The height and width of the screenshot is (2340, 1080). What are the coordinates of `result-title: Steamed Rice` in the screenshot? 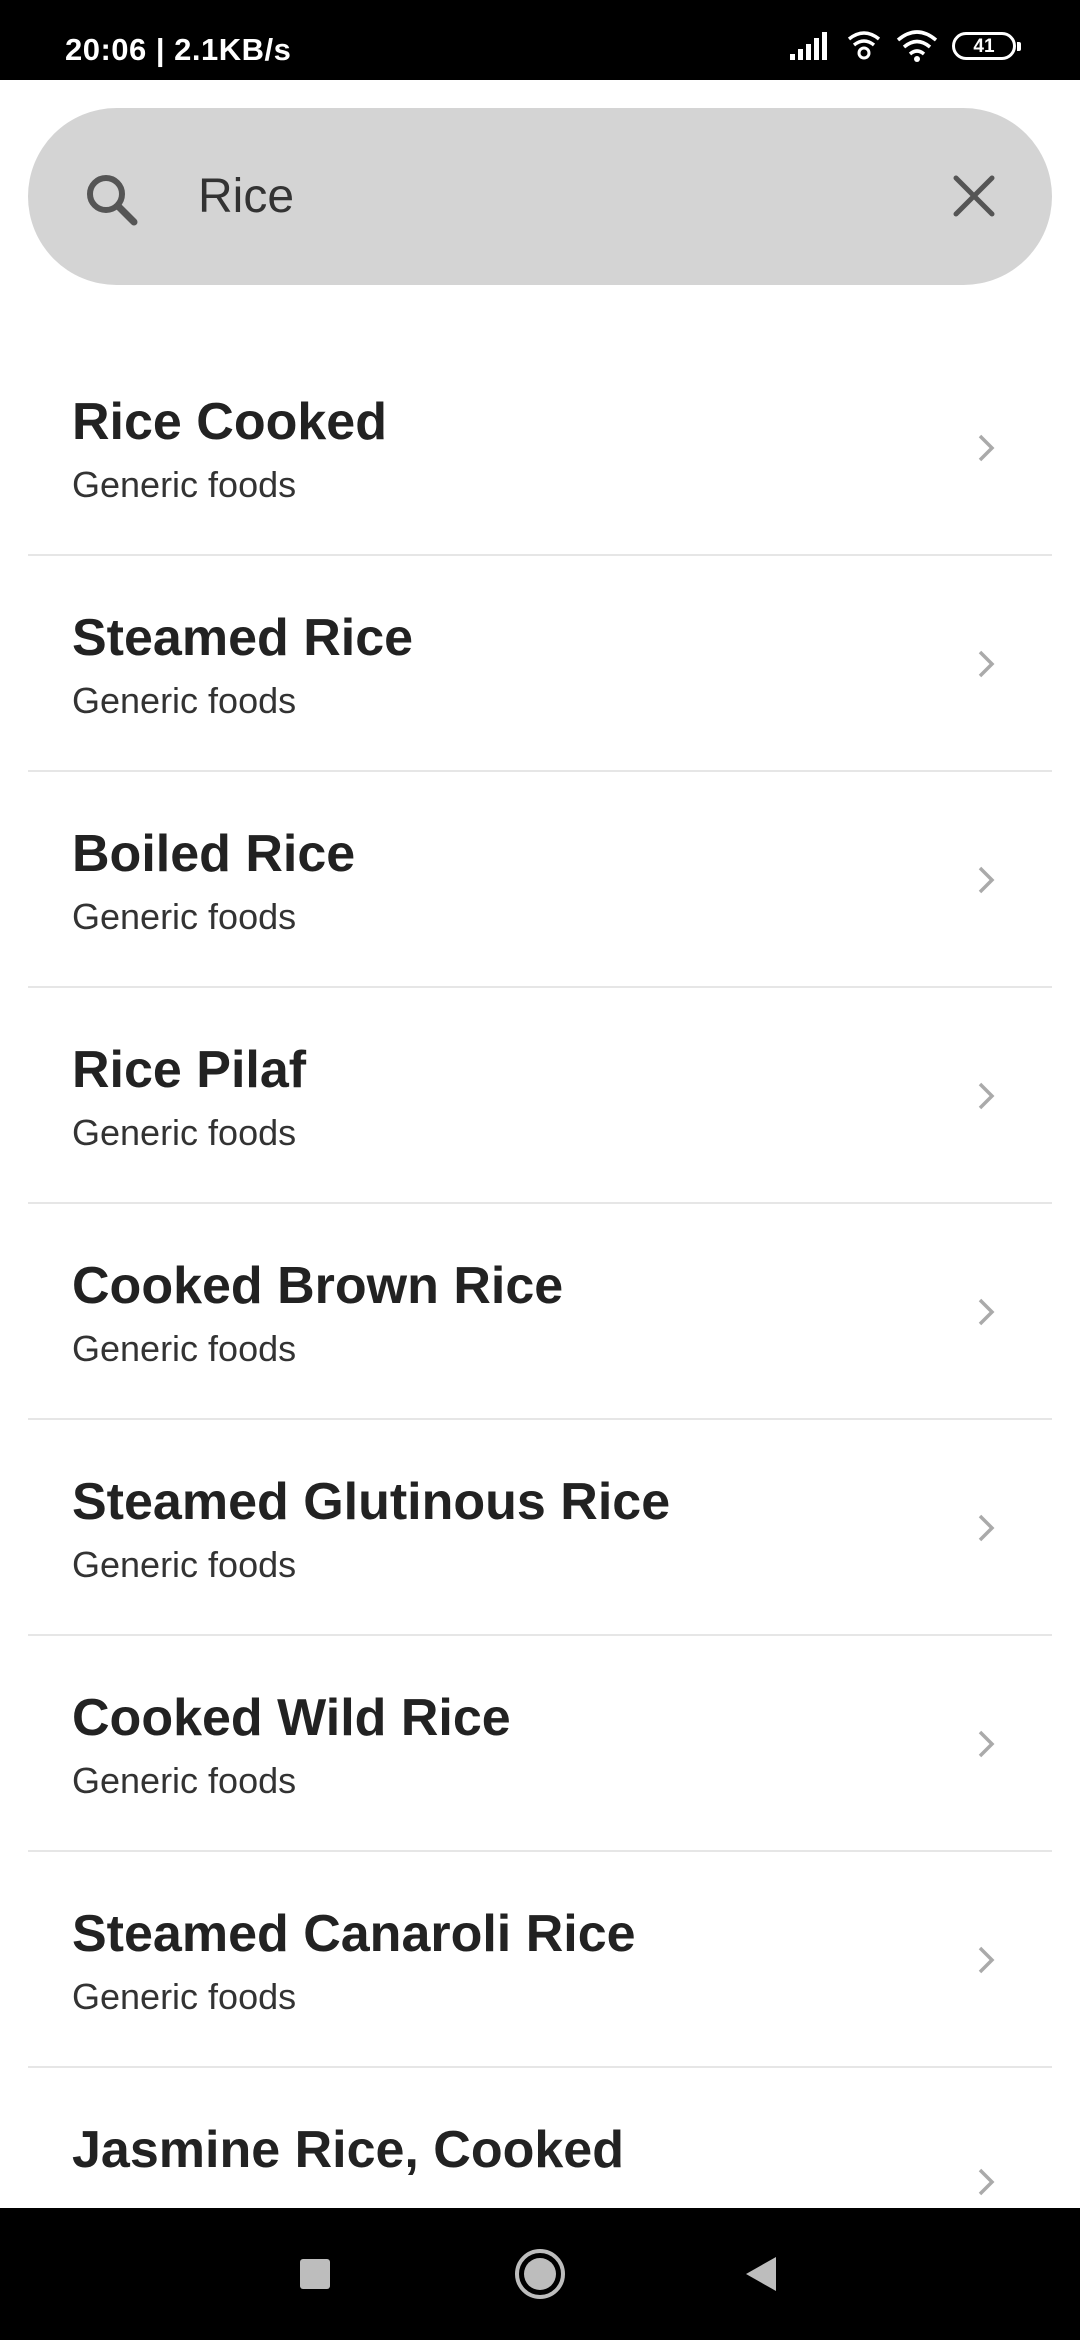 It's located at (243, 638).